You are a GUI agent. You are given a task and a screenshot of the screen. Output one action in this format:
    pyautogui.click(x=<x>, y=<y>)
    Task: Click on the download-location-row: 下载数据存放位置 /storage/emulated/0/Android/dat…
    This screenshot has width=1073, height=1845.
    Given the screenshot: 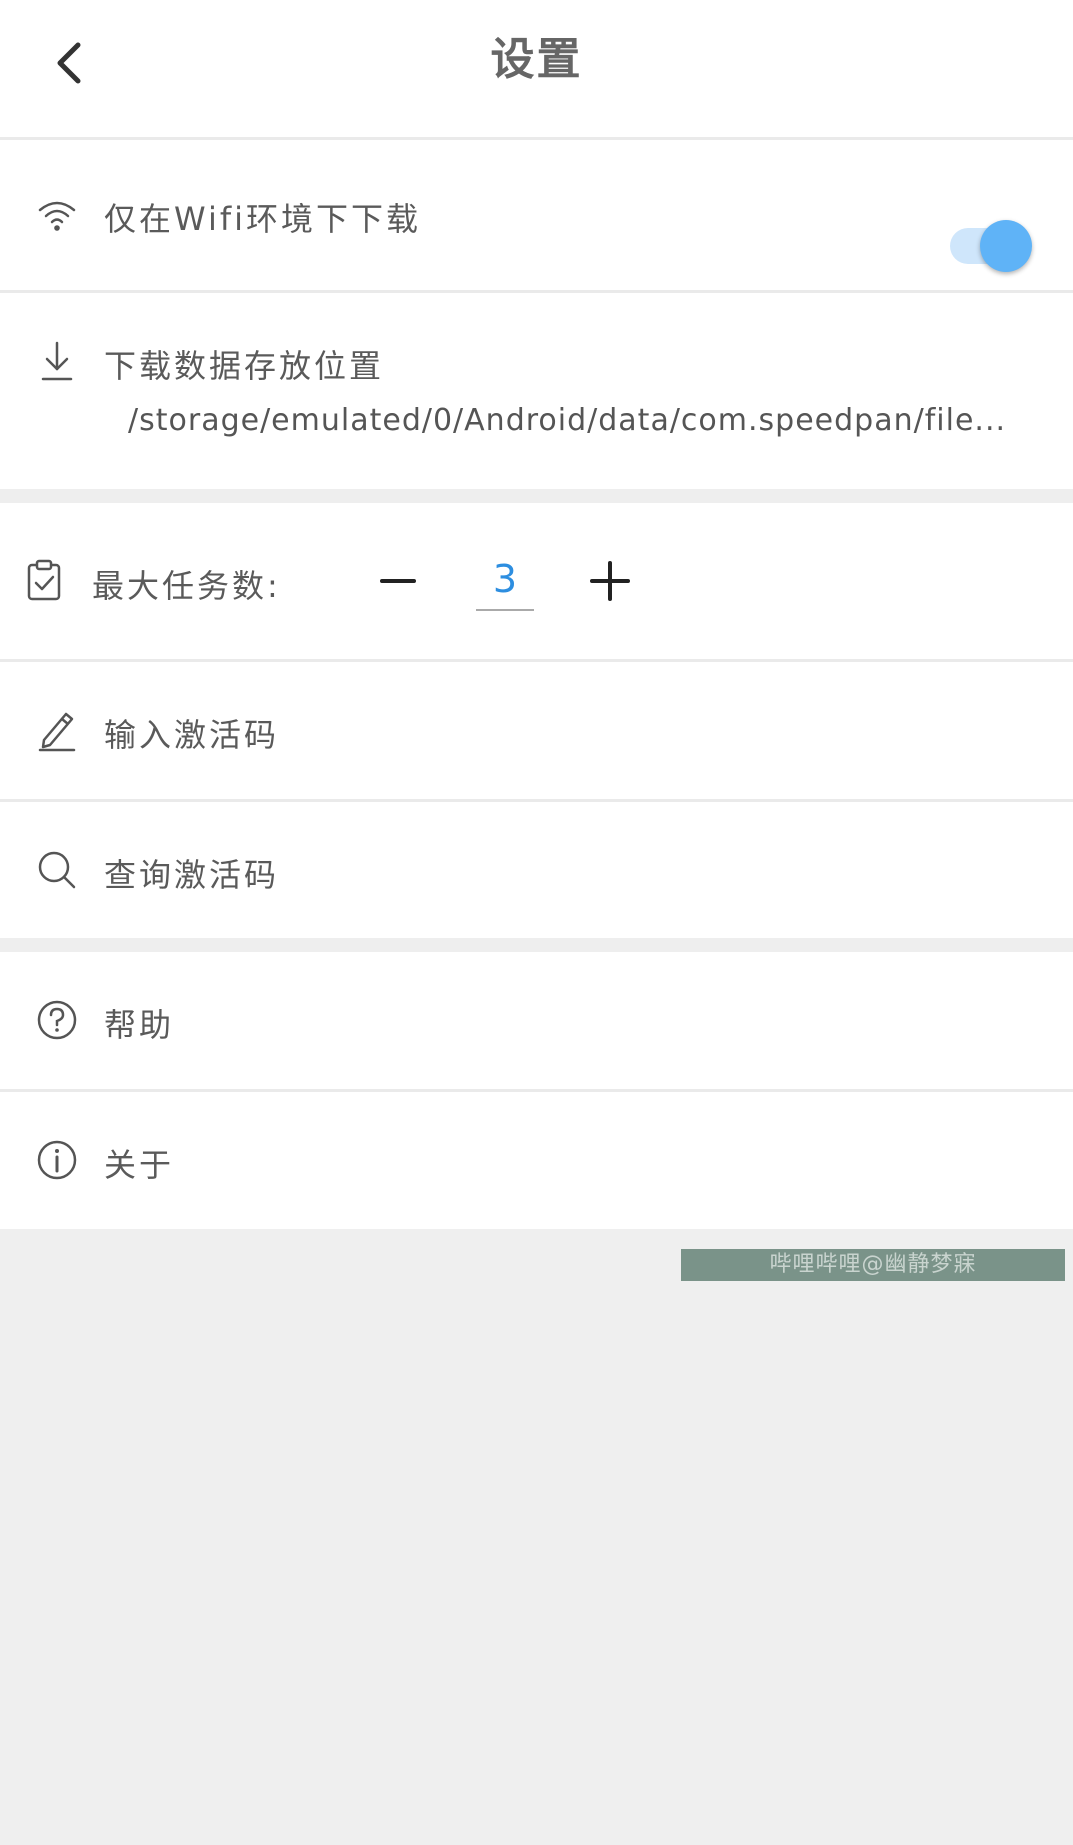 What is the action you would take?
    pyautogui.click(x=536, y=391)
    